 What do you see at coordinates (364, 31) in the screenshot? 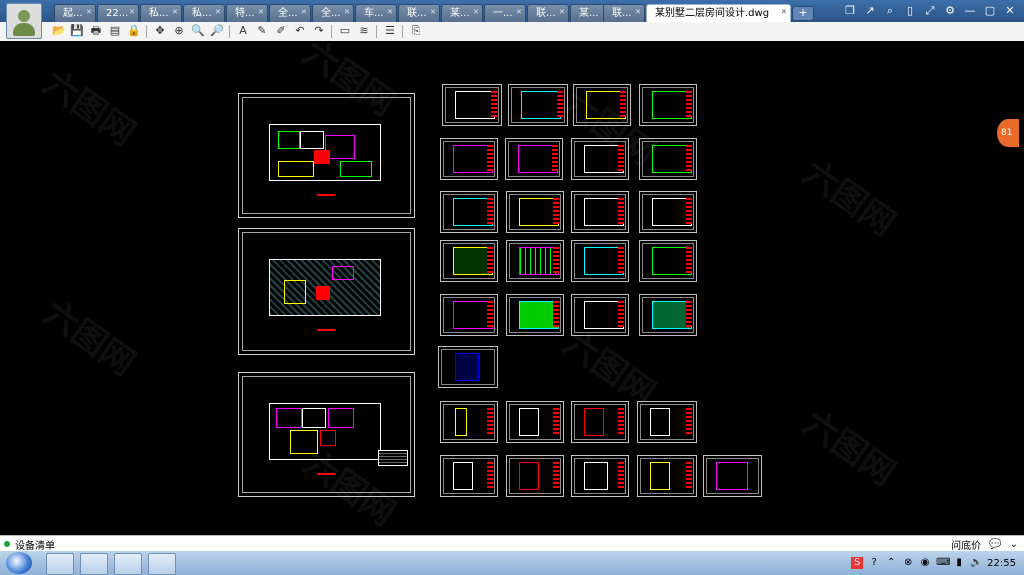
I see `scale-icon: ≋` at bounding box center [364, 31].